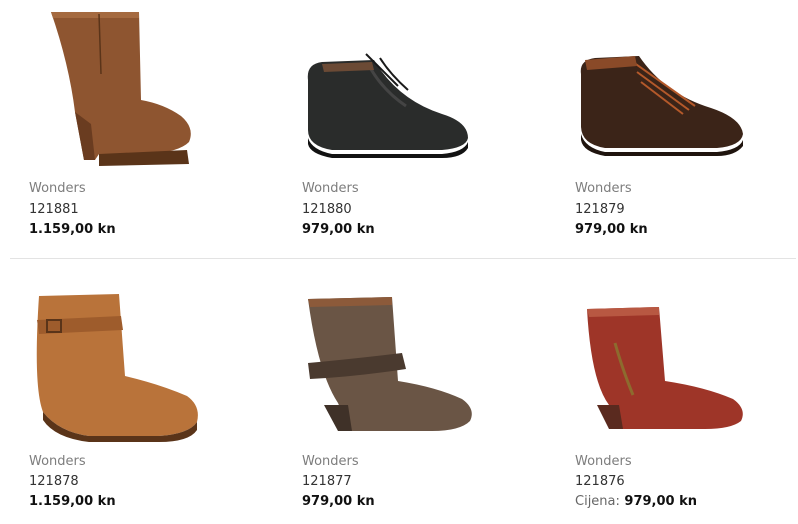 This screenshot has width=798, height=524. Describe the element at coordinates (154, 90) in the screenshot. I see `product-image-tall-heel-boot` at that location.